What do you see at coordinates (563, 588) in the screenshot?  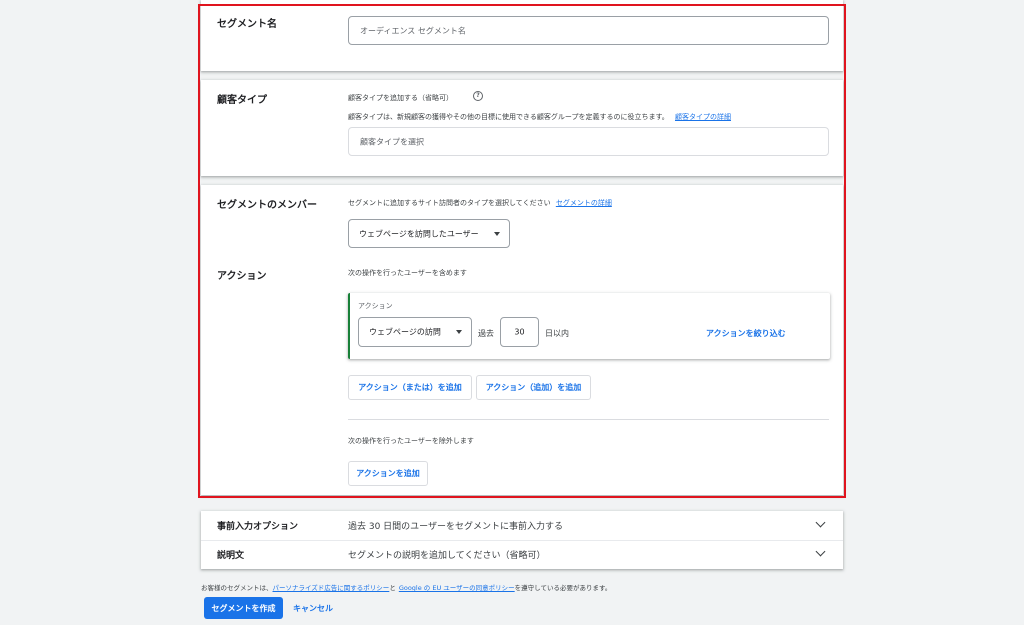 I see `policy-suffix: を遵守している必要があります。` at bounding box center [563, 588].